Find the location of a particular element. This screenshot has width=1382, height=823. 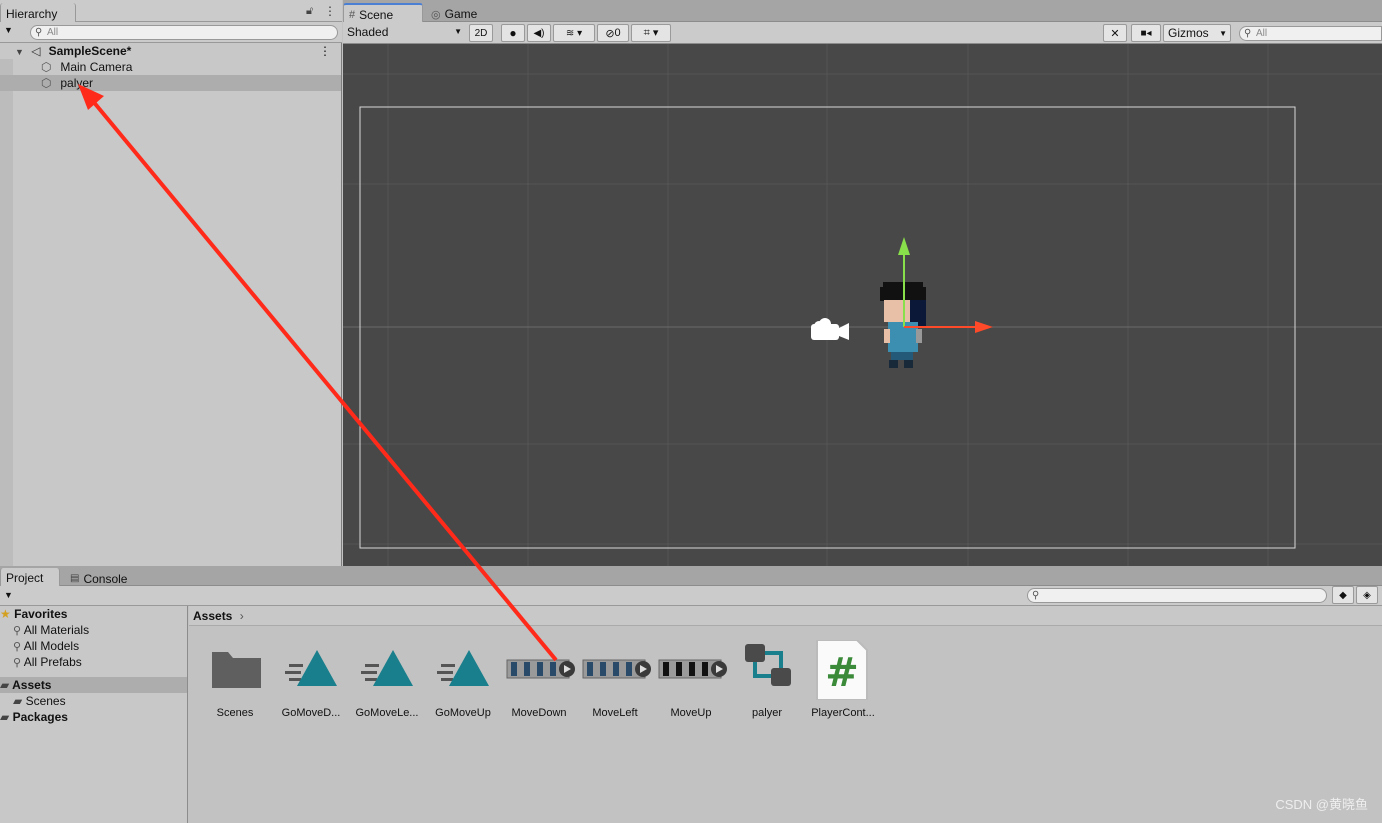

console-icon: ▤ is located at coordinates (75, 578).